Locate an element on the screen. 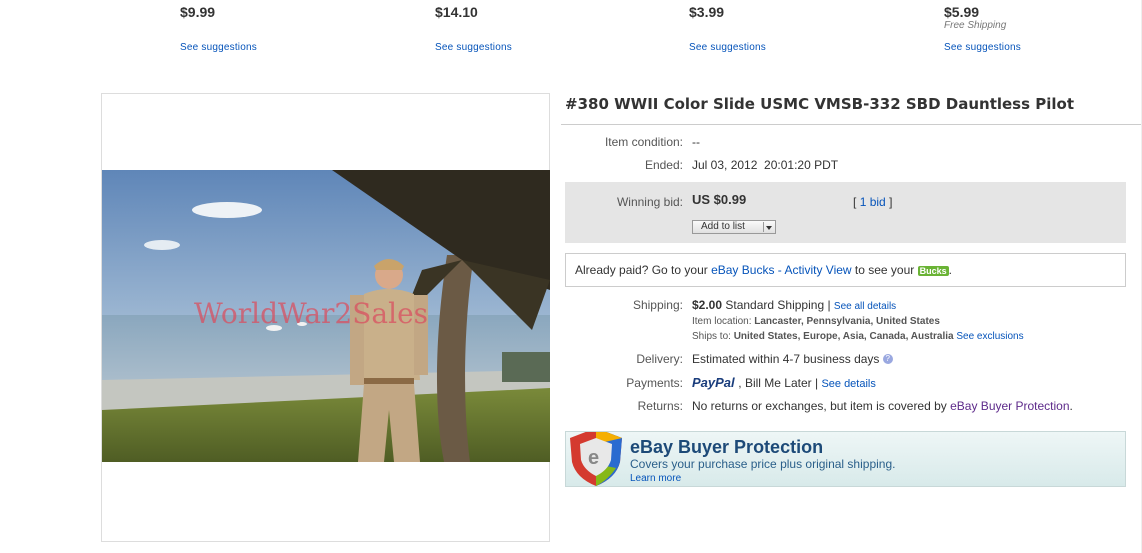 Image resolution: width=1142 pixels, height=553 pixels. shipping-method: Standard Shipping | is located at coordinates (778, 305).